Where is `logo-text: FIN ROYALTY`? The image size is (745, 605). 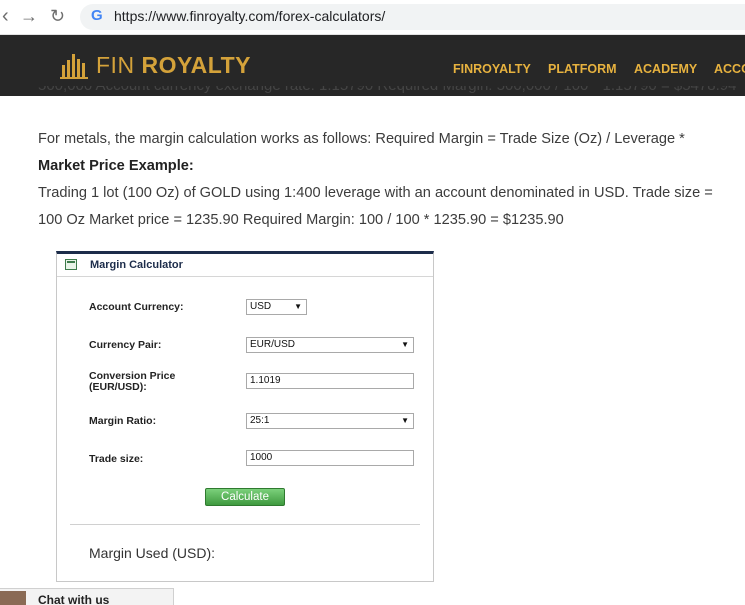
logo-text: FIN ROYALTY is located at coordinates (173, 65).